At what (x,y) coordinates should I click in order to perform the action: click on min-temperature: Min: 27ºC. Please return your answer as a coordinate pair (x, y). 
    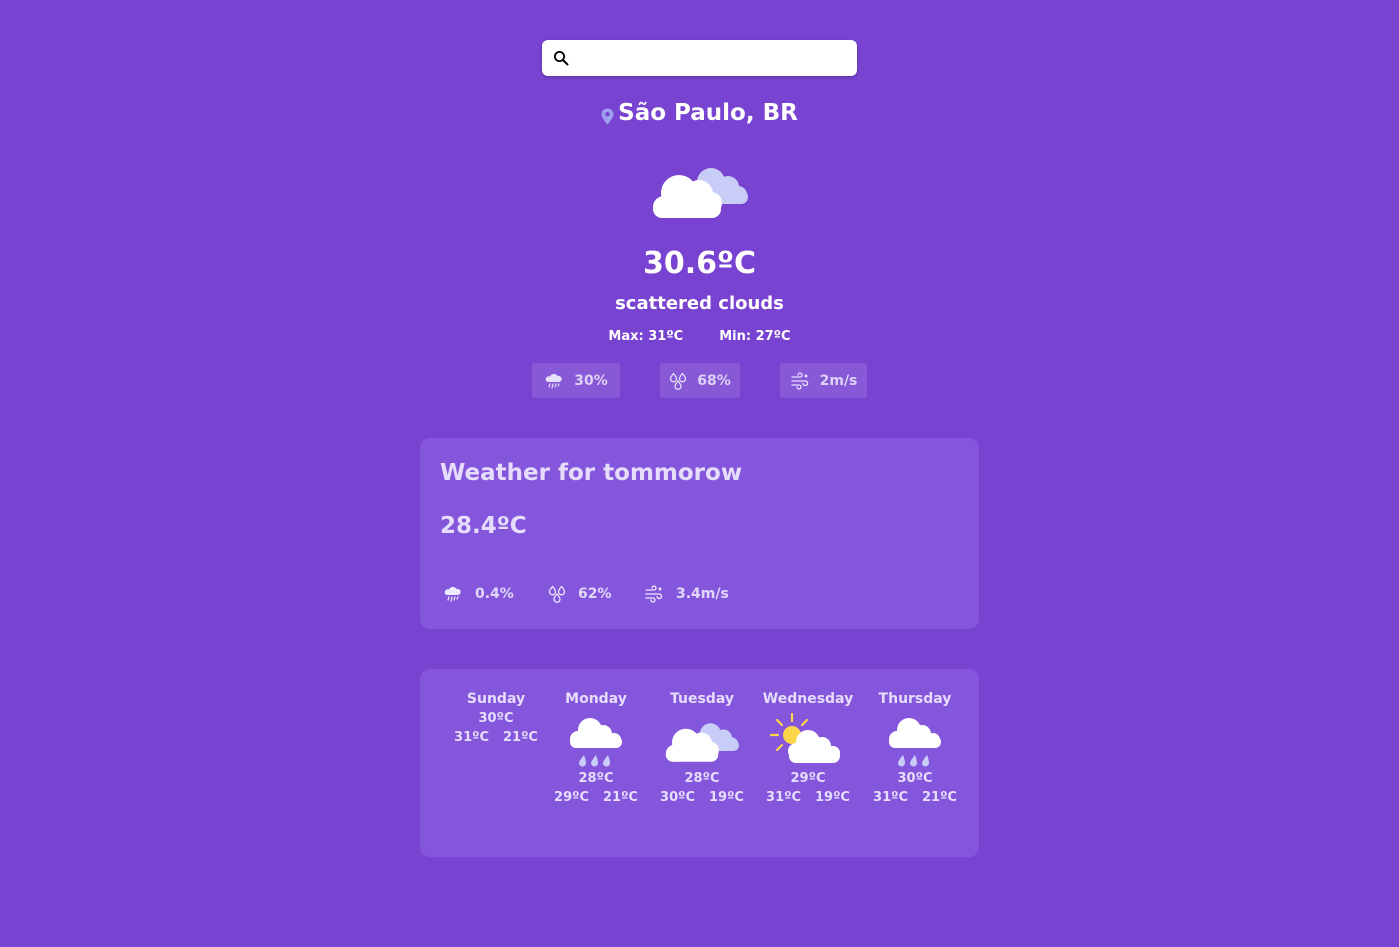
    Looking at the image, I should click on (755, 336).